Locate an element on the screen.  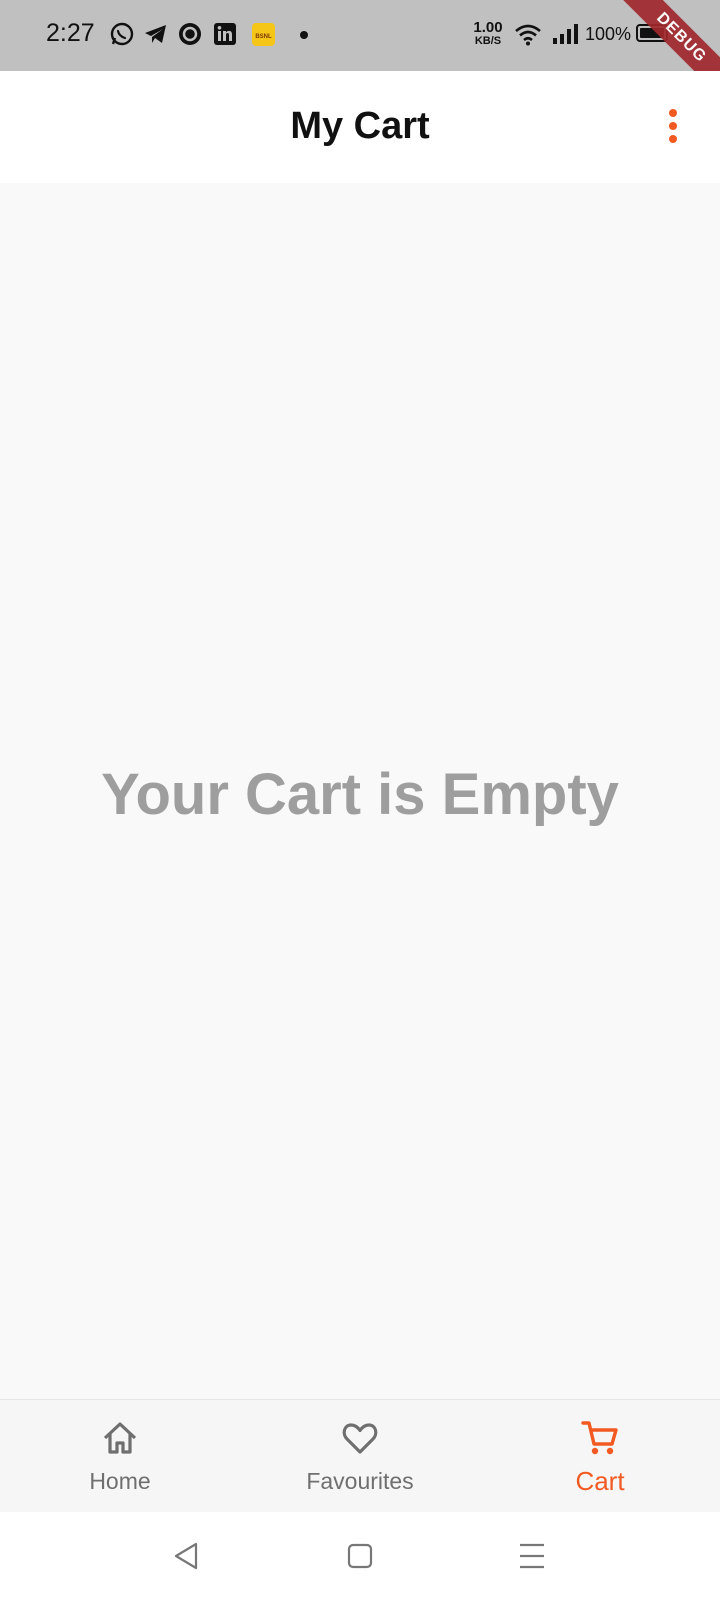
notification-dot is located at coordinates (304, 35).